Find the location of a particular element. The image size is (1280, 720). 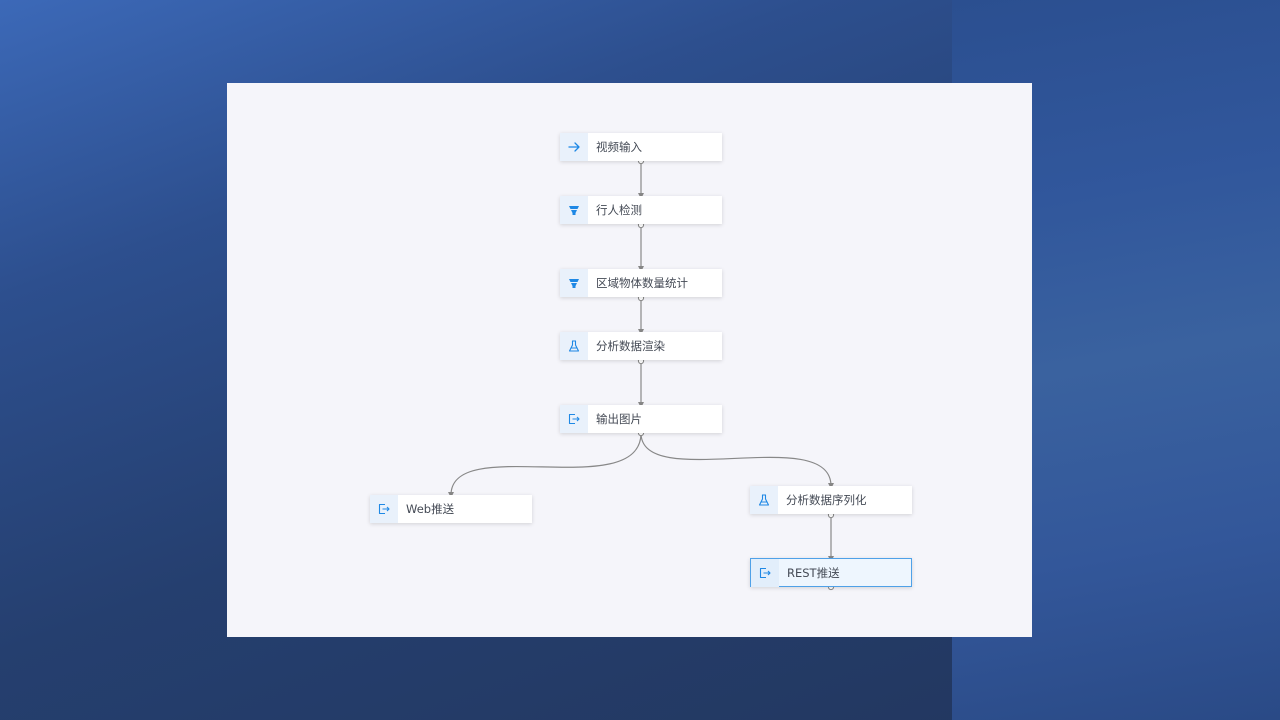

node-label: 视频输入 is located at coordinates (619, 147).